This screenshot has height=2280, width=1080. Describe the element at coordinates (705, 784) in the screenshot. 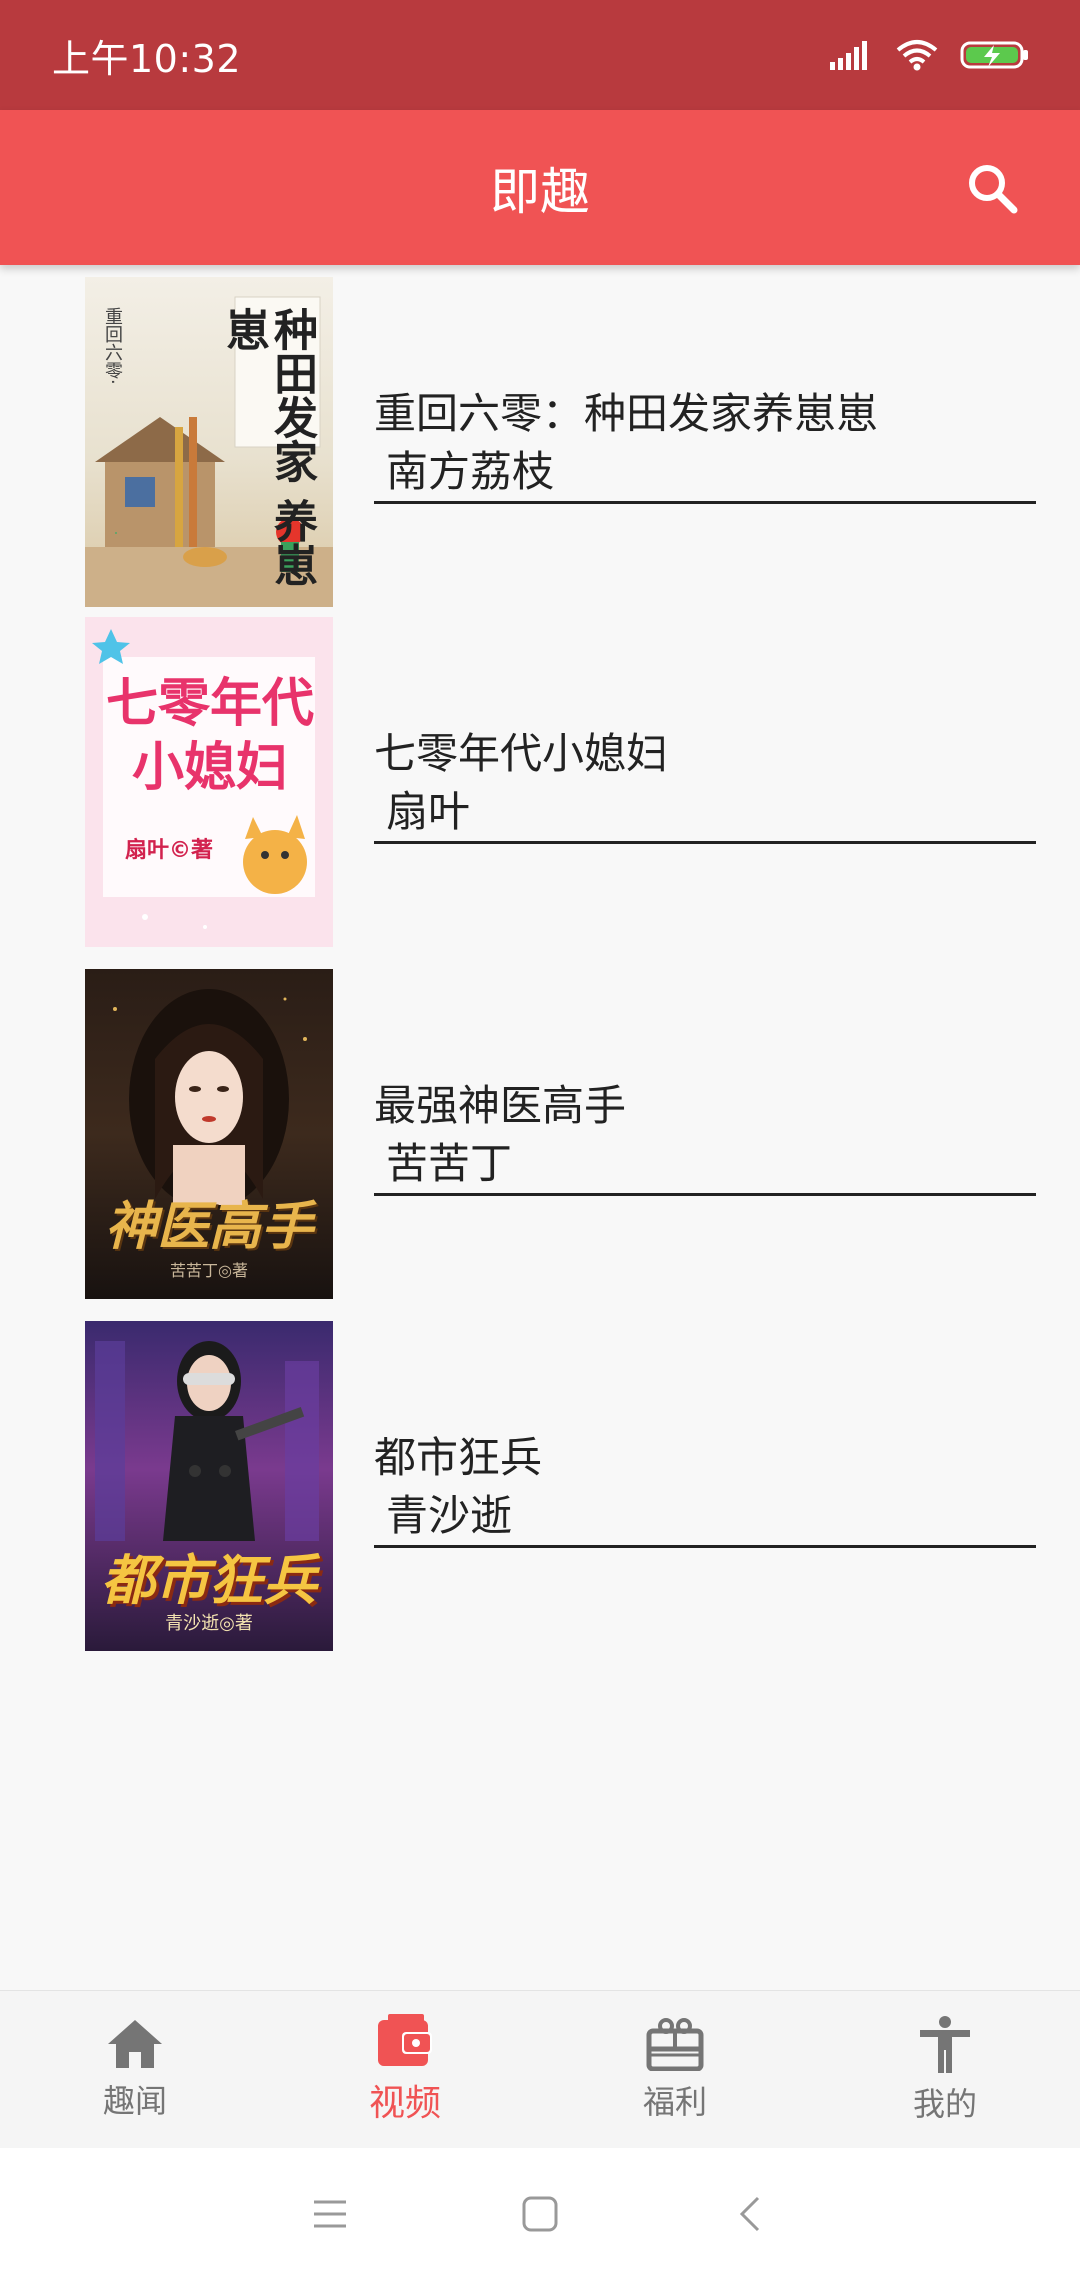

I see `book-info: 七零年代小媳妇 扇叶` at that location.